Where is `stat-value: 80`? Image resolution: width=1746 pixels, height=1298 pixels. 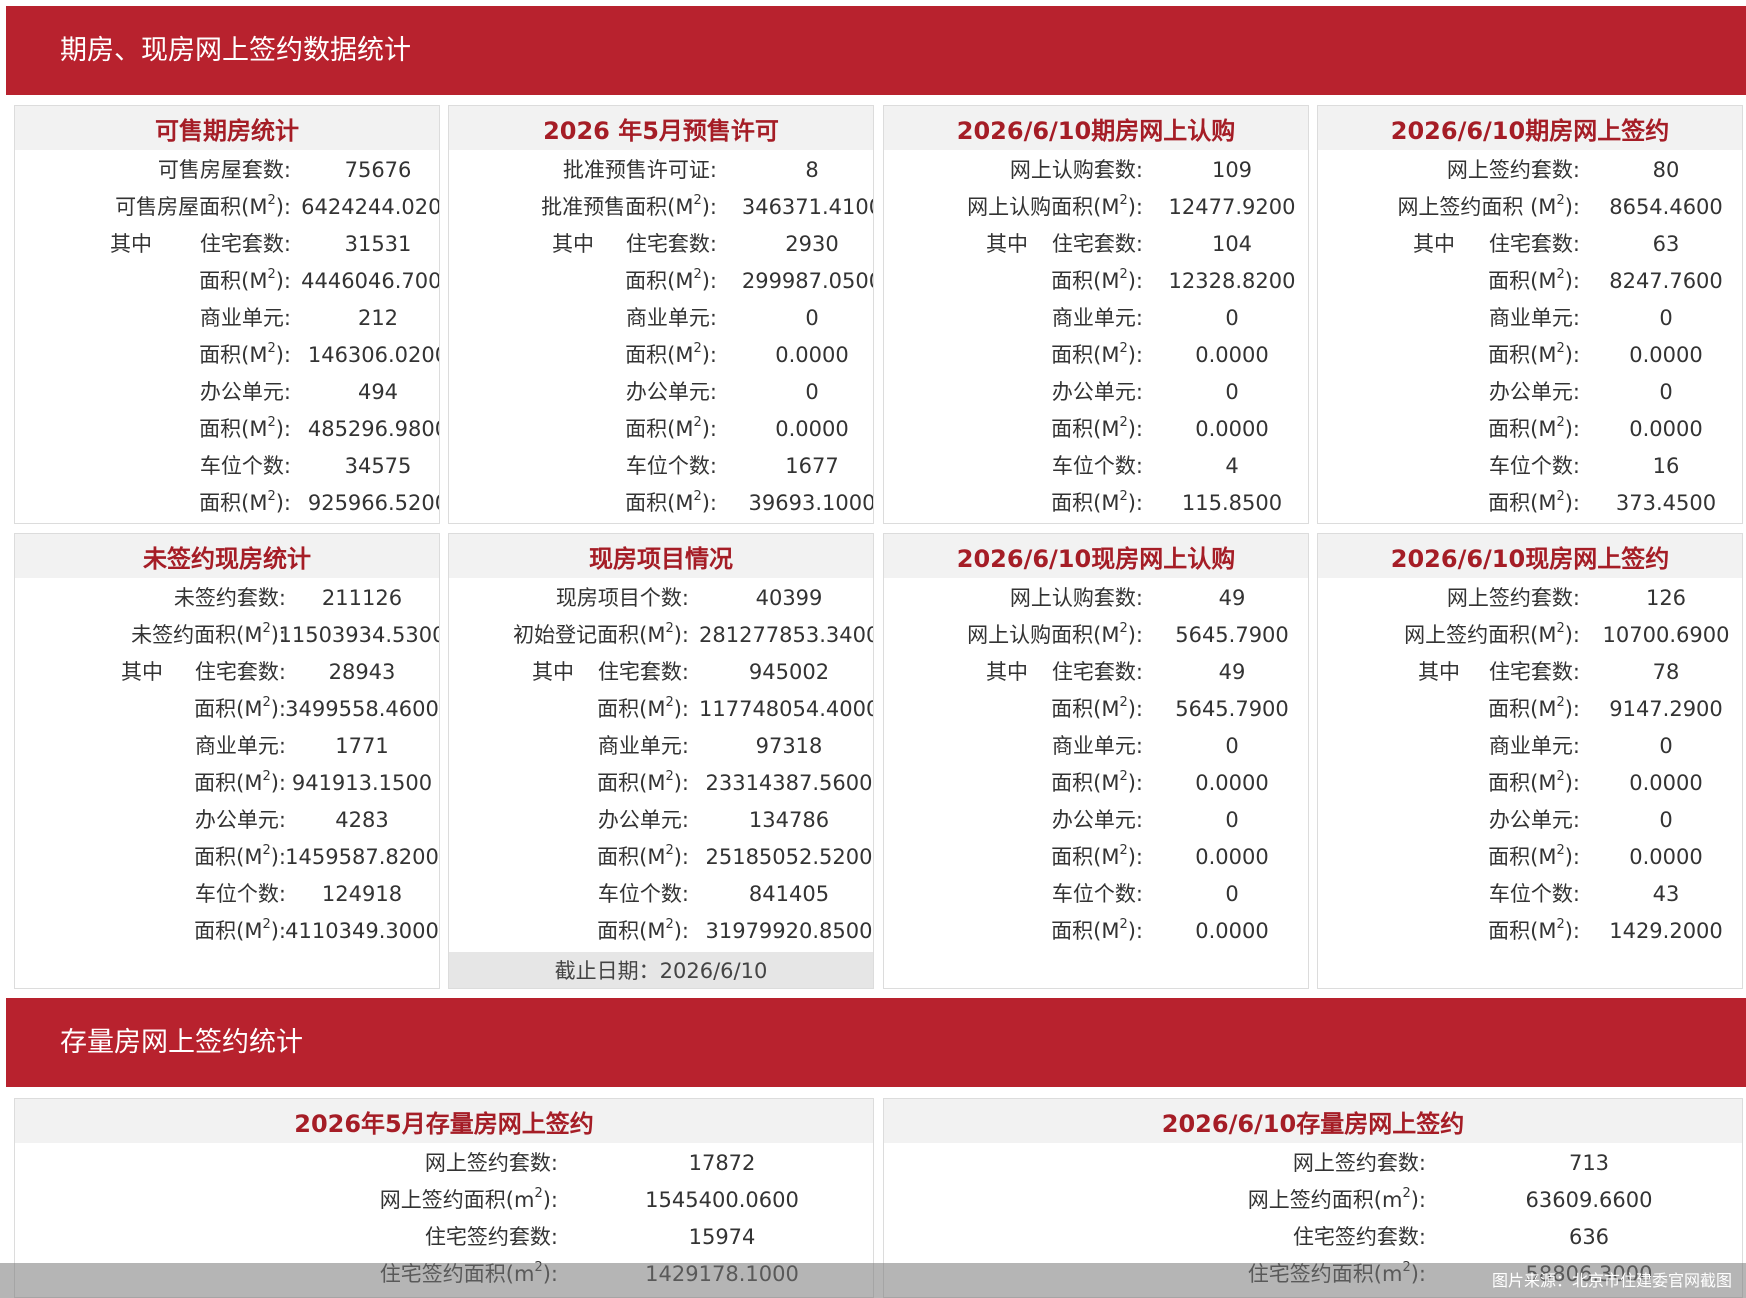
stat-value: 80 is located at coordinates (1666, 170).